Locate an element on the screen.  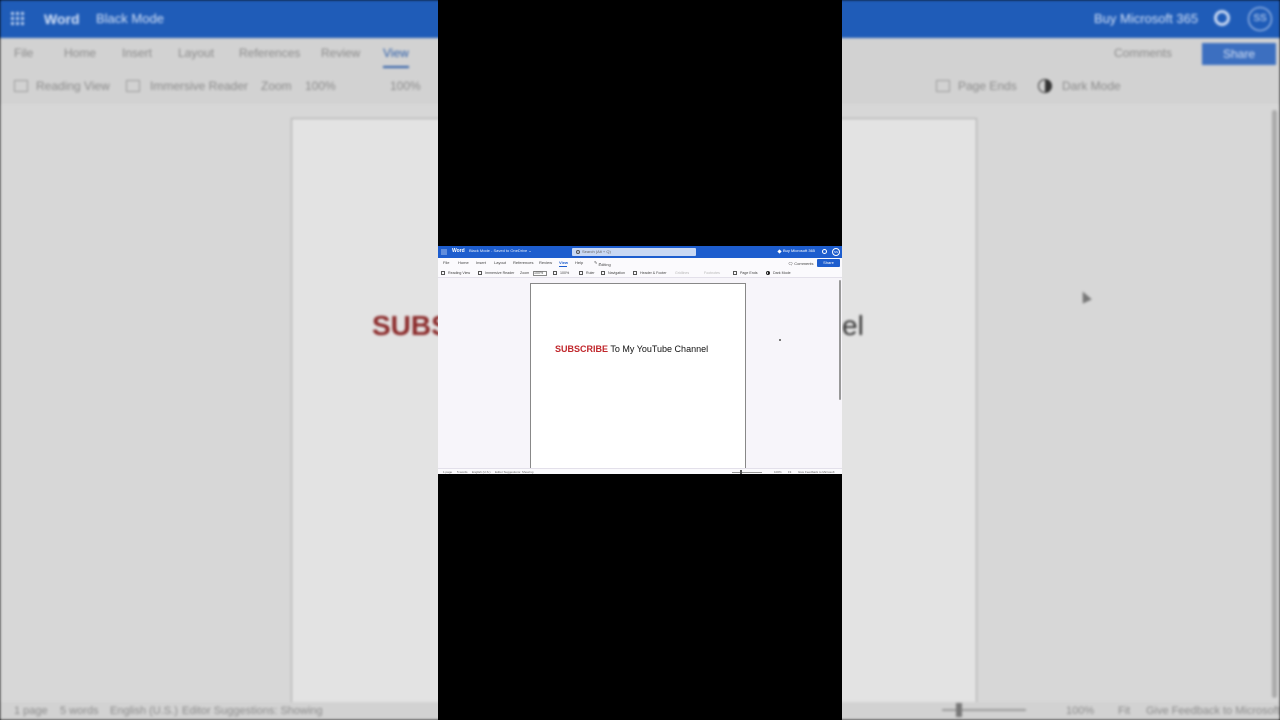
tab-insert: Insert is located at coordinates (481, 262).